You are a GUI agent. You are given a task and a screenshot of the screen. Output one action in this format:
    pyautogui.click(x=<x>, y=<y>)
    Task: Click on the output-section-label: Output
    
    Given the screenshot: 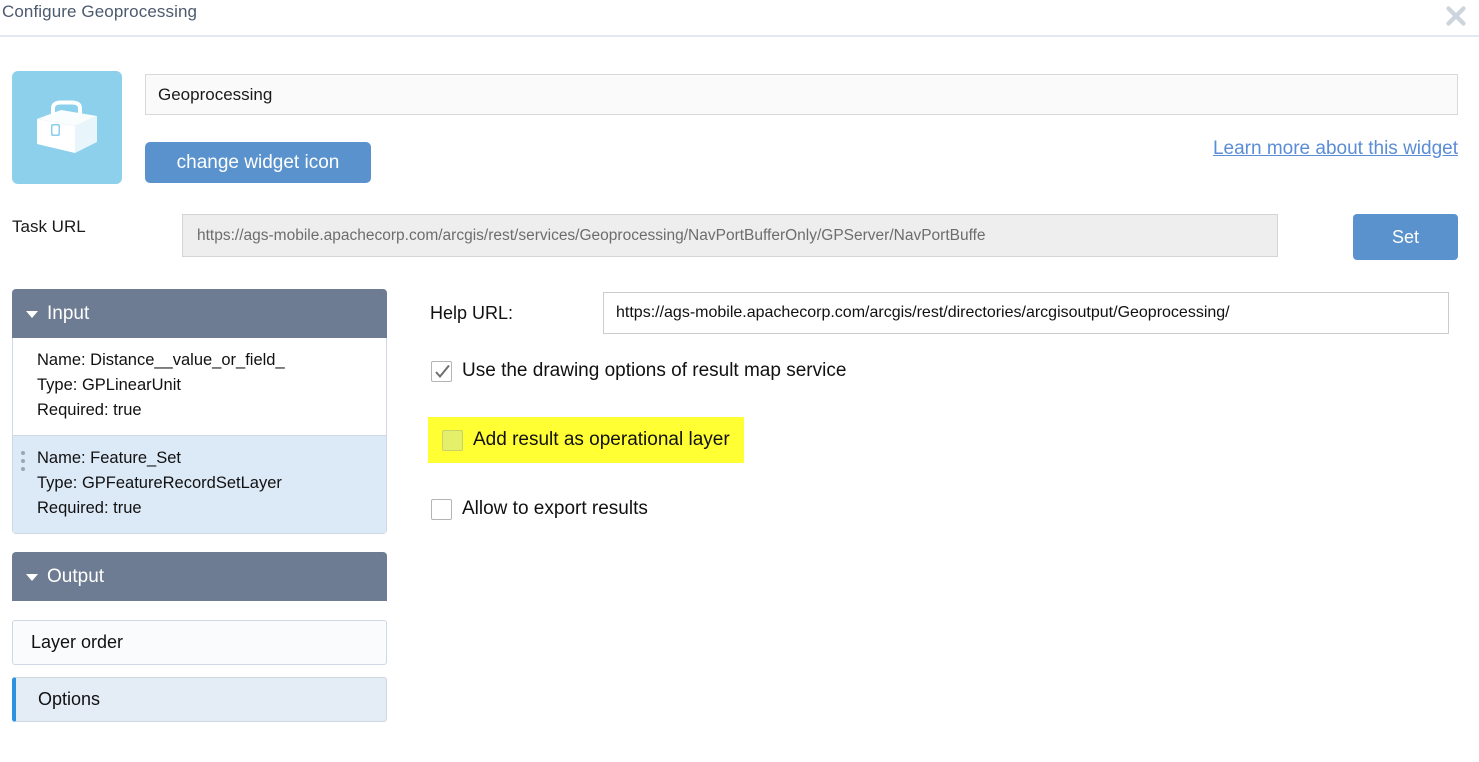 What is the action you would take?
    pyautogui.click(x=76, y=576)
    